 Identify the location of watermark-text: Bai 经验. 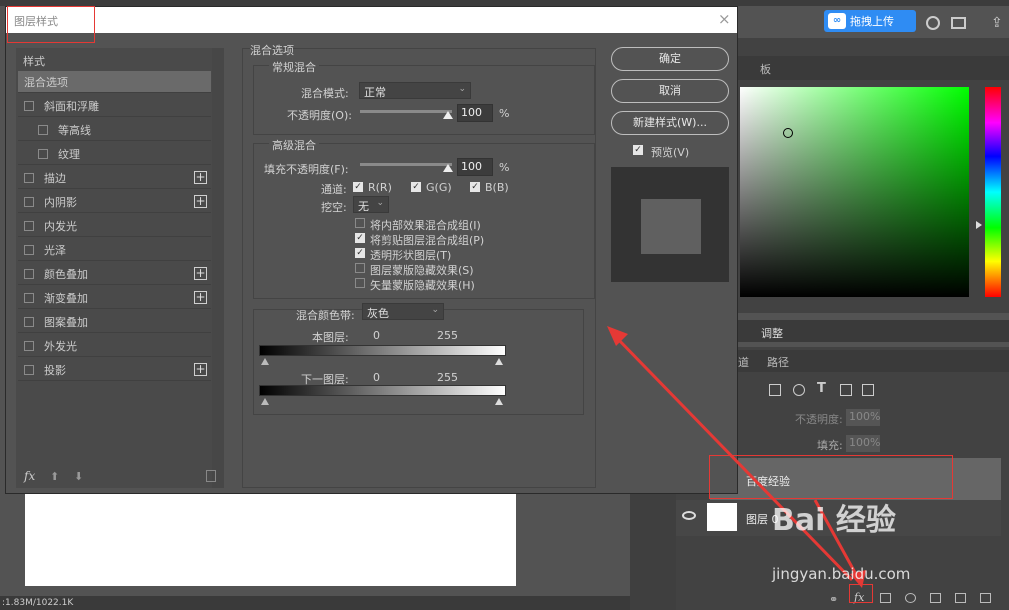
(834, 520).